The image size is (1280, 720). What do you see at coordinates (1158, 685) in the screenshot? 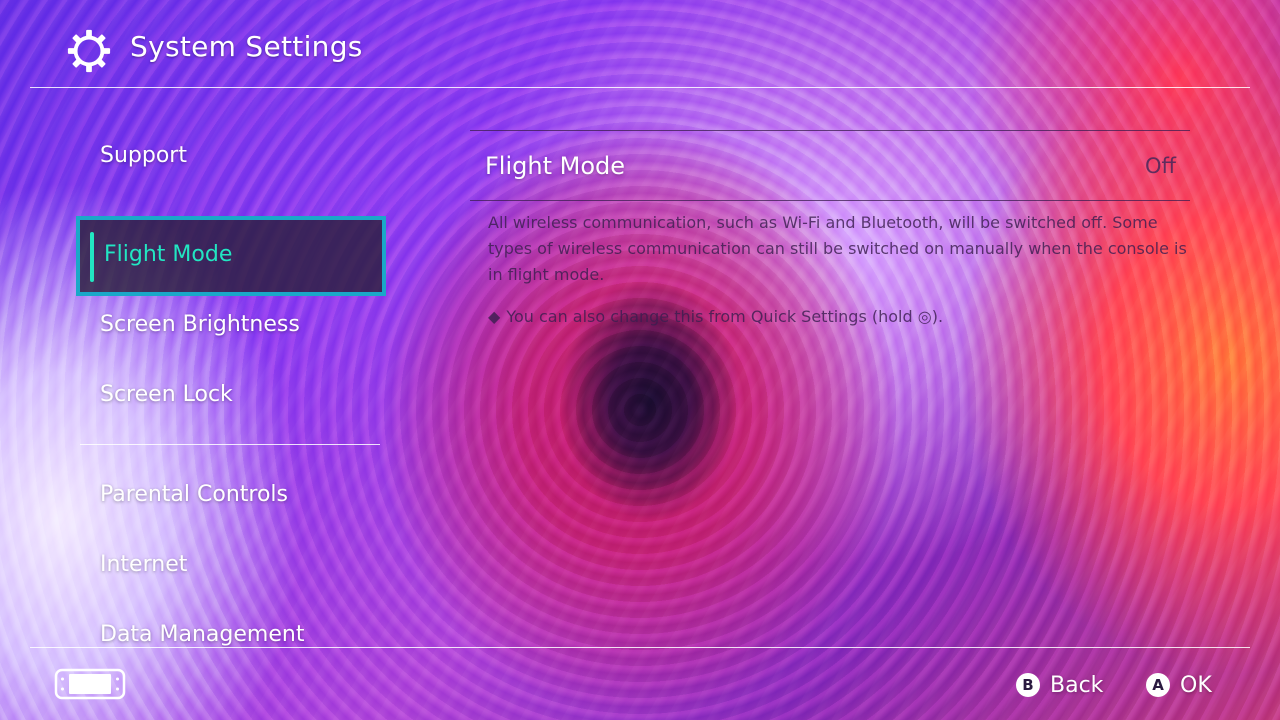
I see `a-button-icon: A` at bounding box center [1158, 685].